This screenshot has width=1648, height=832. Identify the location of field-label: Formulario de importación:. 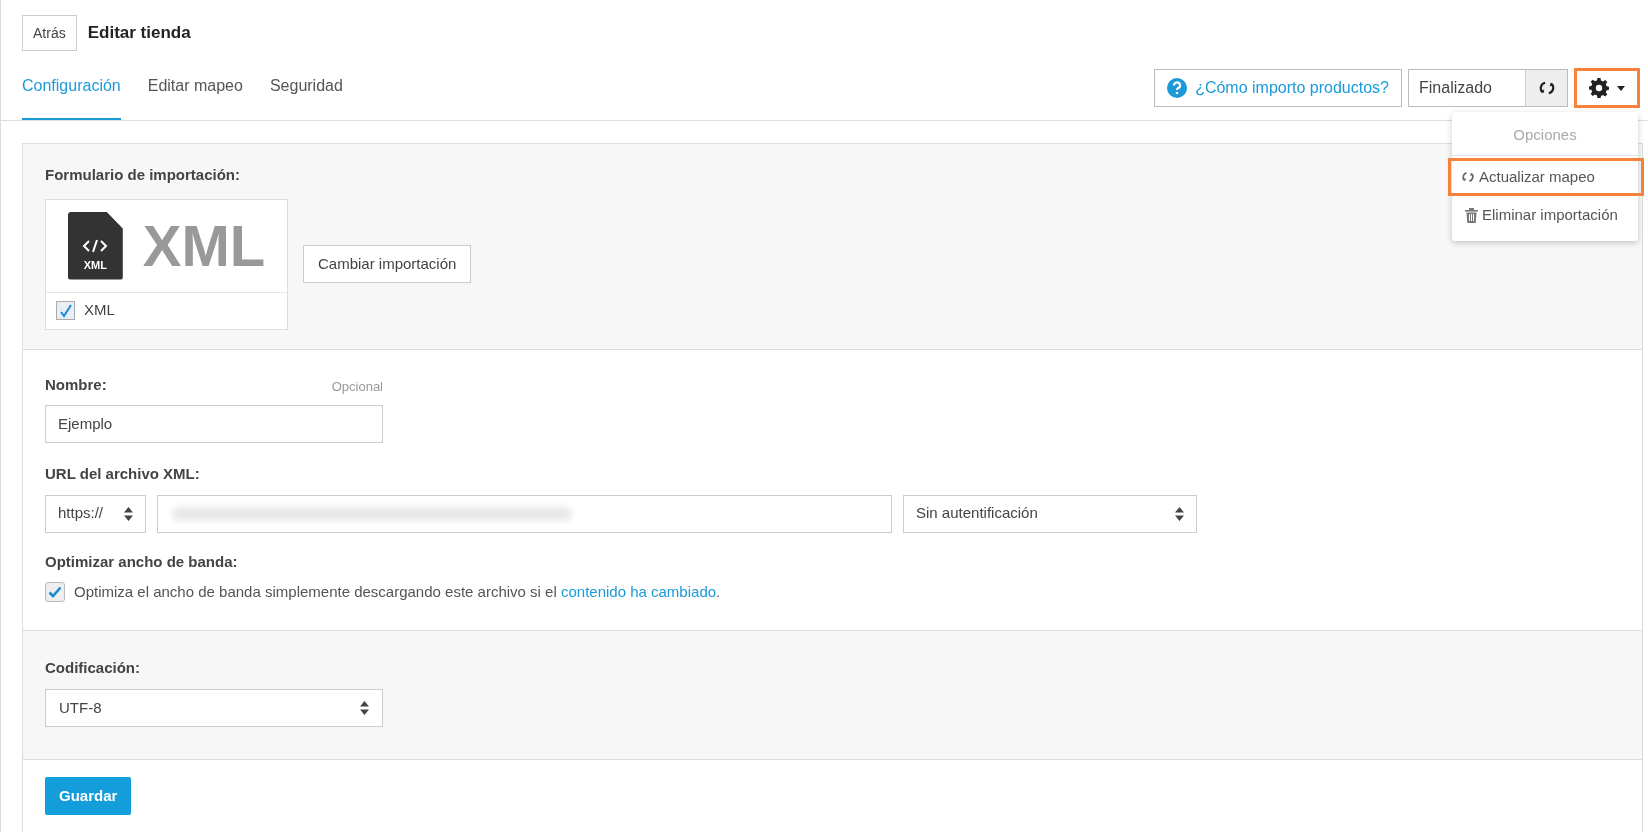
(142, 175).